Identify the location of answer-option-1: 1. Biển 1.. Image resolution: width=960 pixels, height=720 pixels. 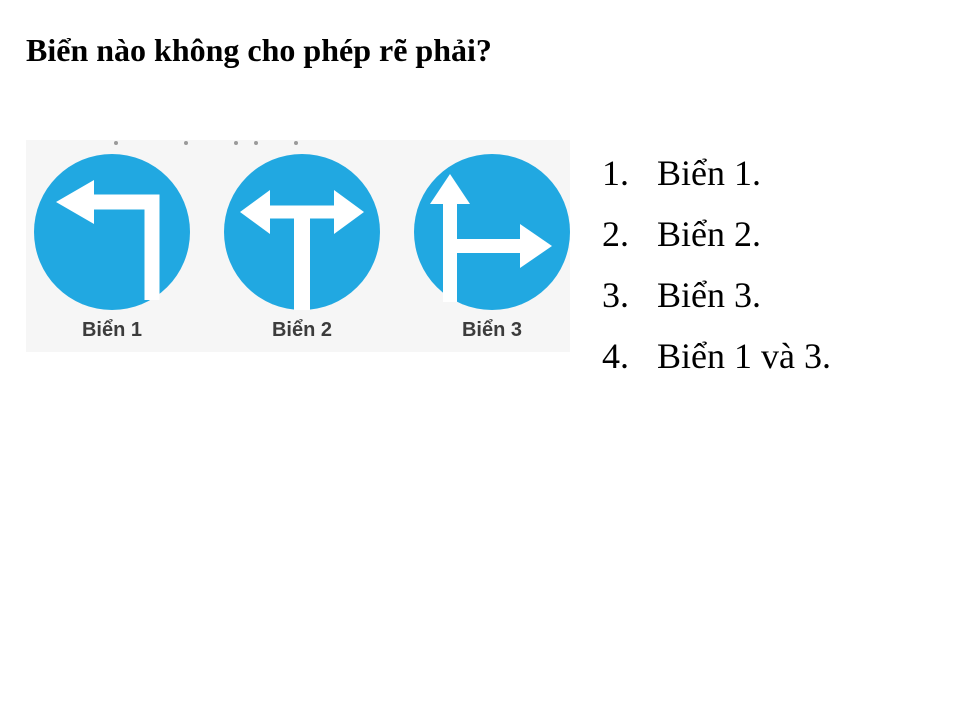
(716, 178).